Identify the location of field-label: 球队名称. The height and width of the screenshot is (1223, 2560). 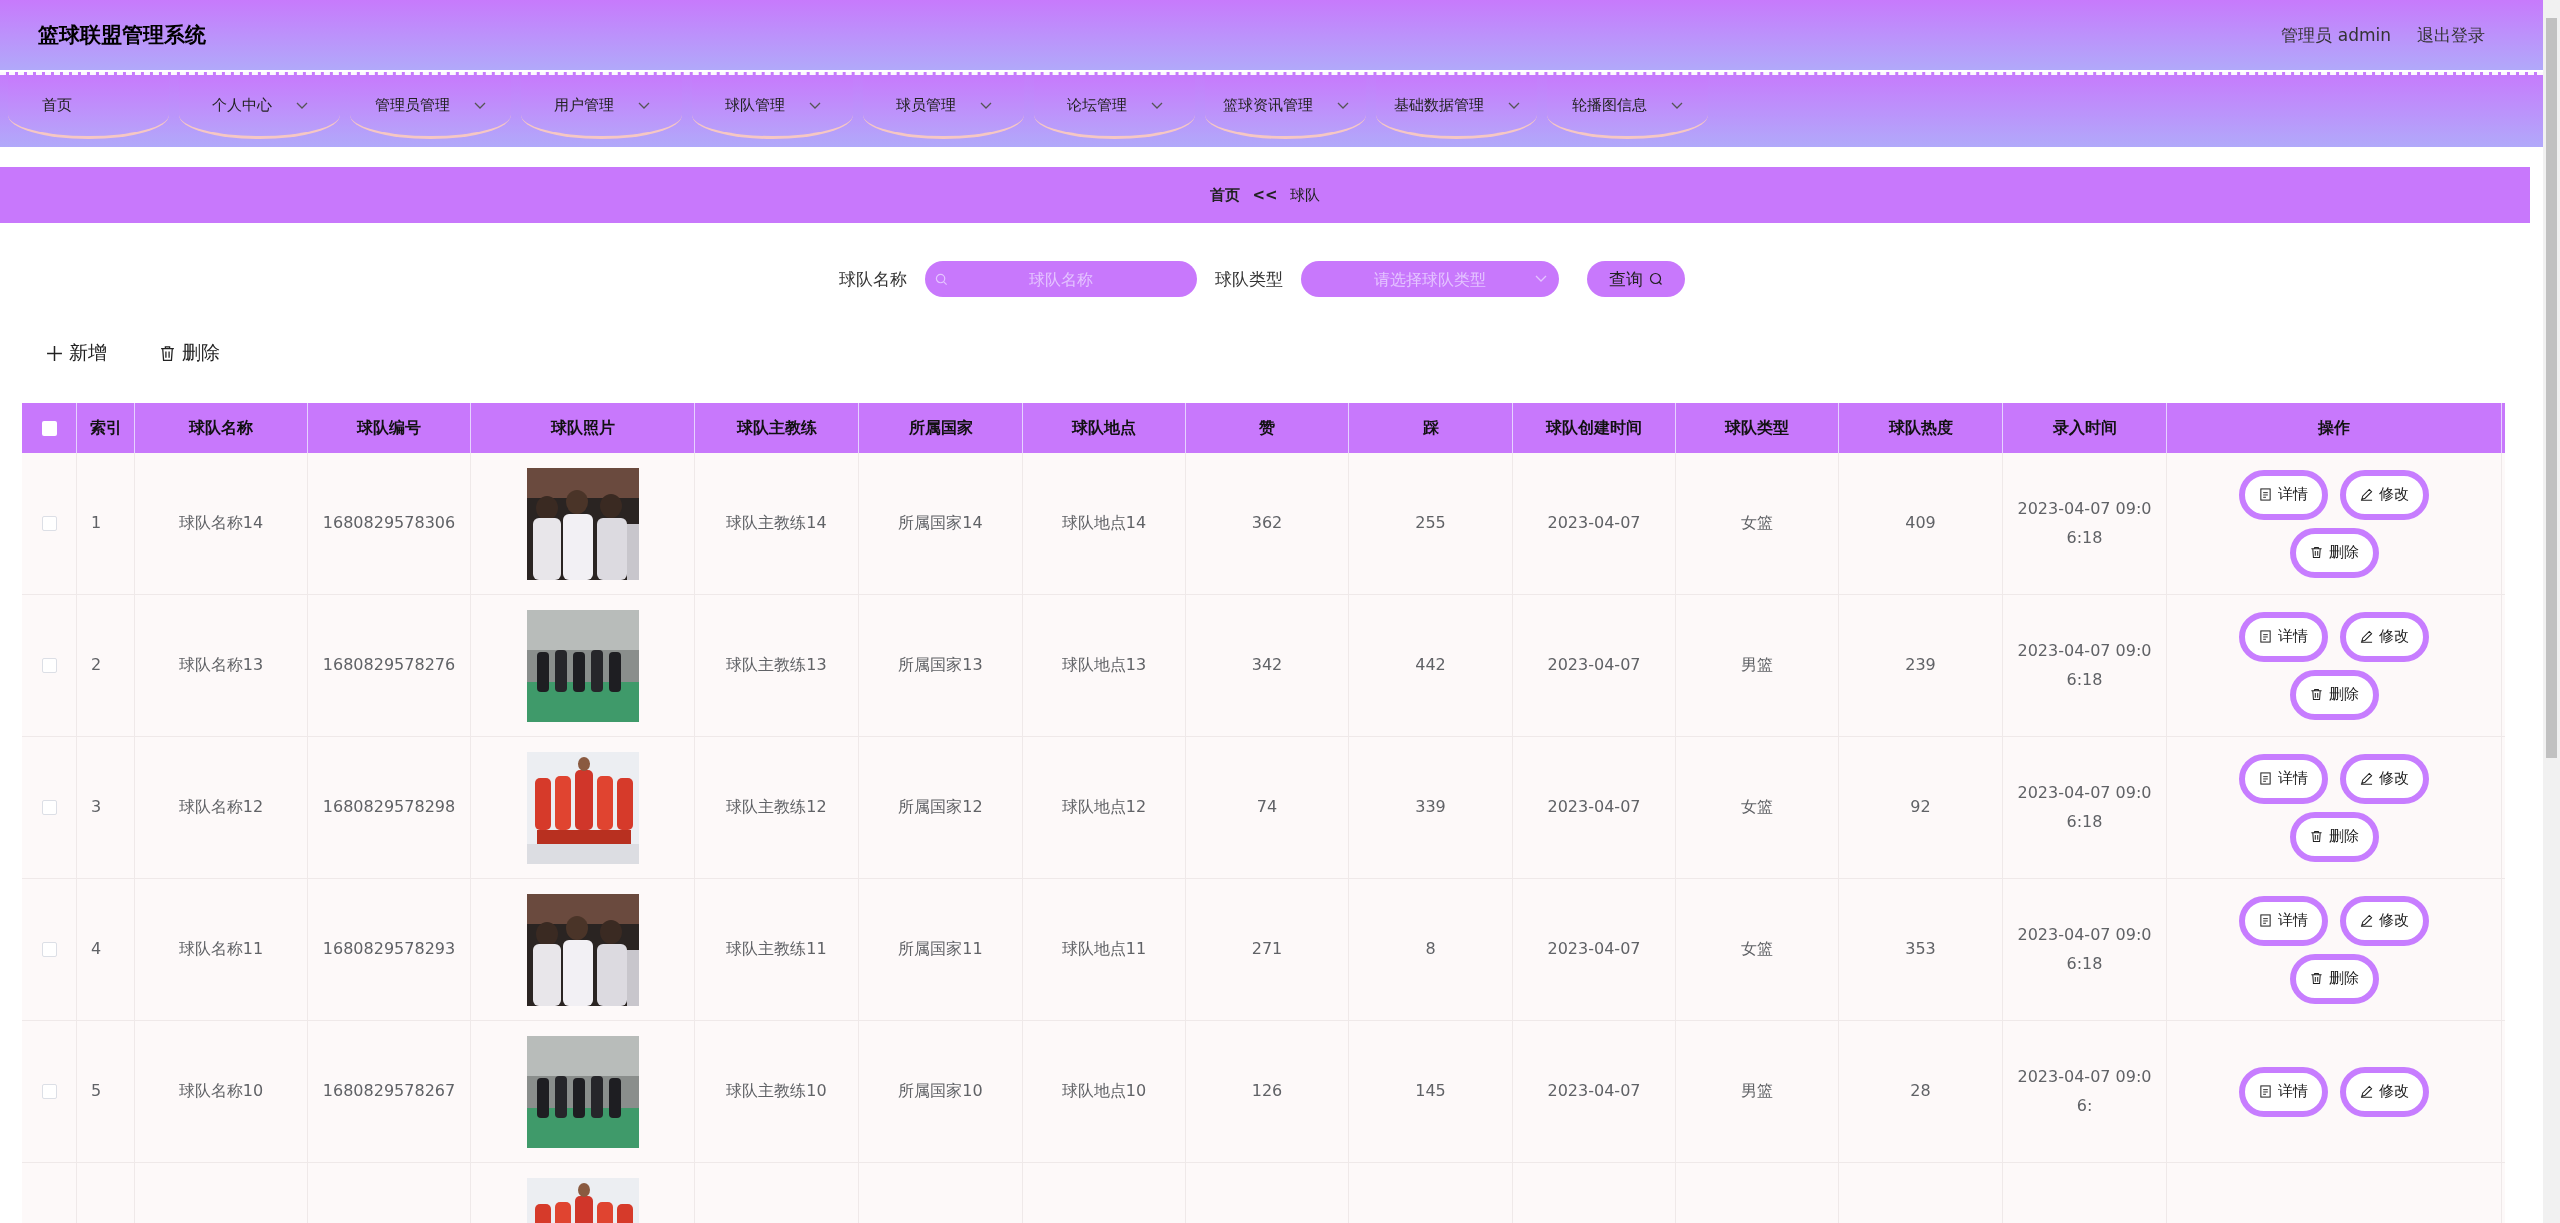
(872, 279).